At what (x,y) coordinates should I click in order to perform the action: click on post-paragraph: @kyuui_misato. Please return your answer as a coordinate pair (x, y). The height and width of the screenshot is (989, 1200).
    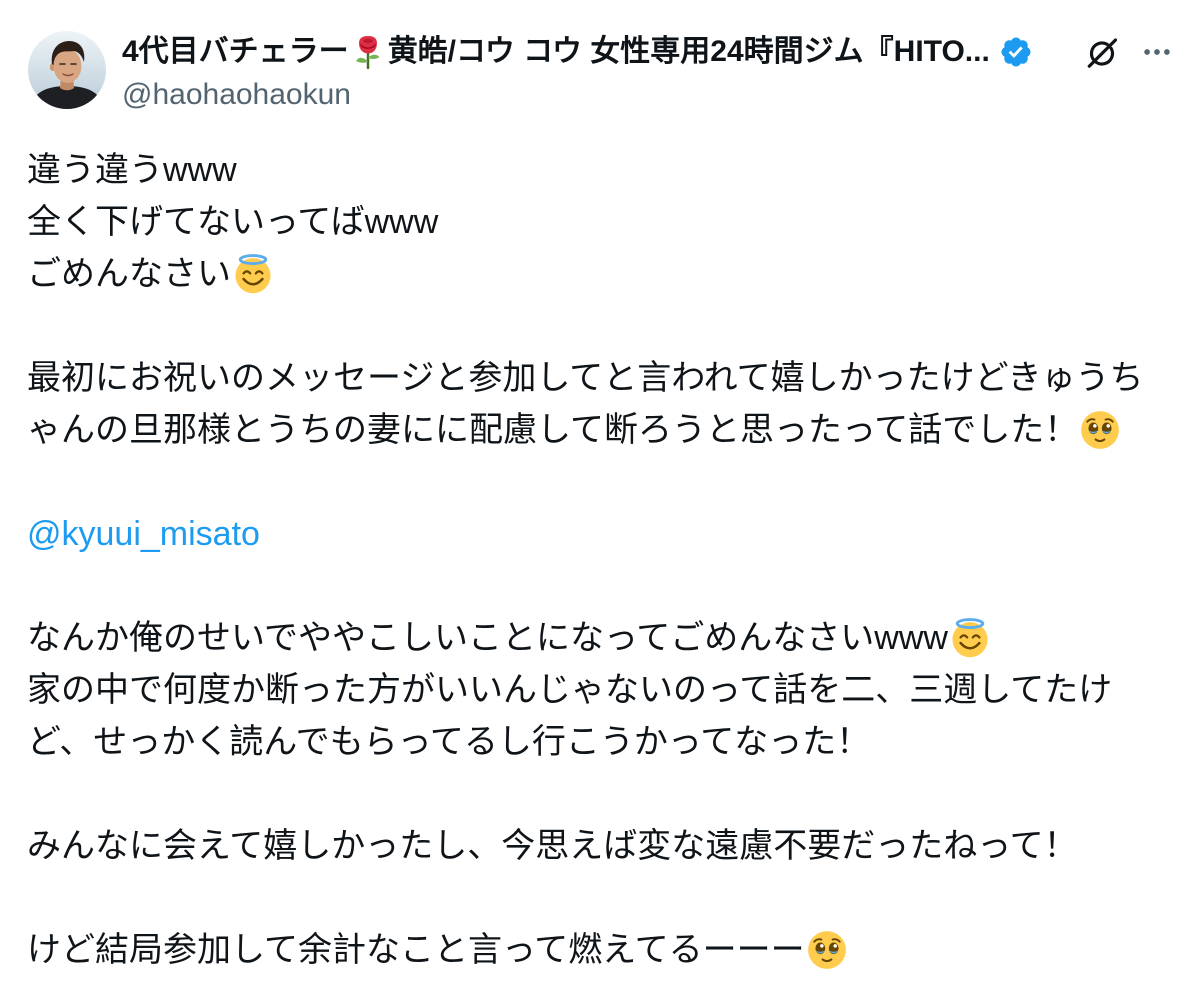
    Looking at the image, I should click on (608, 534).